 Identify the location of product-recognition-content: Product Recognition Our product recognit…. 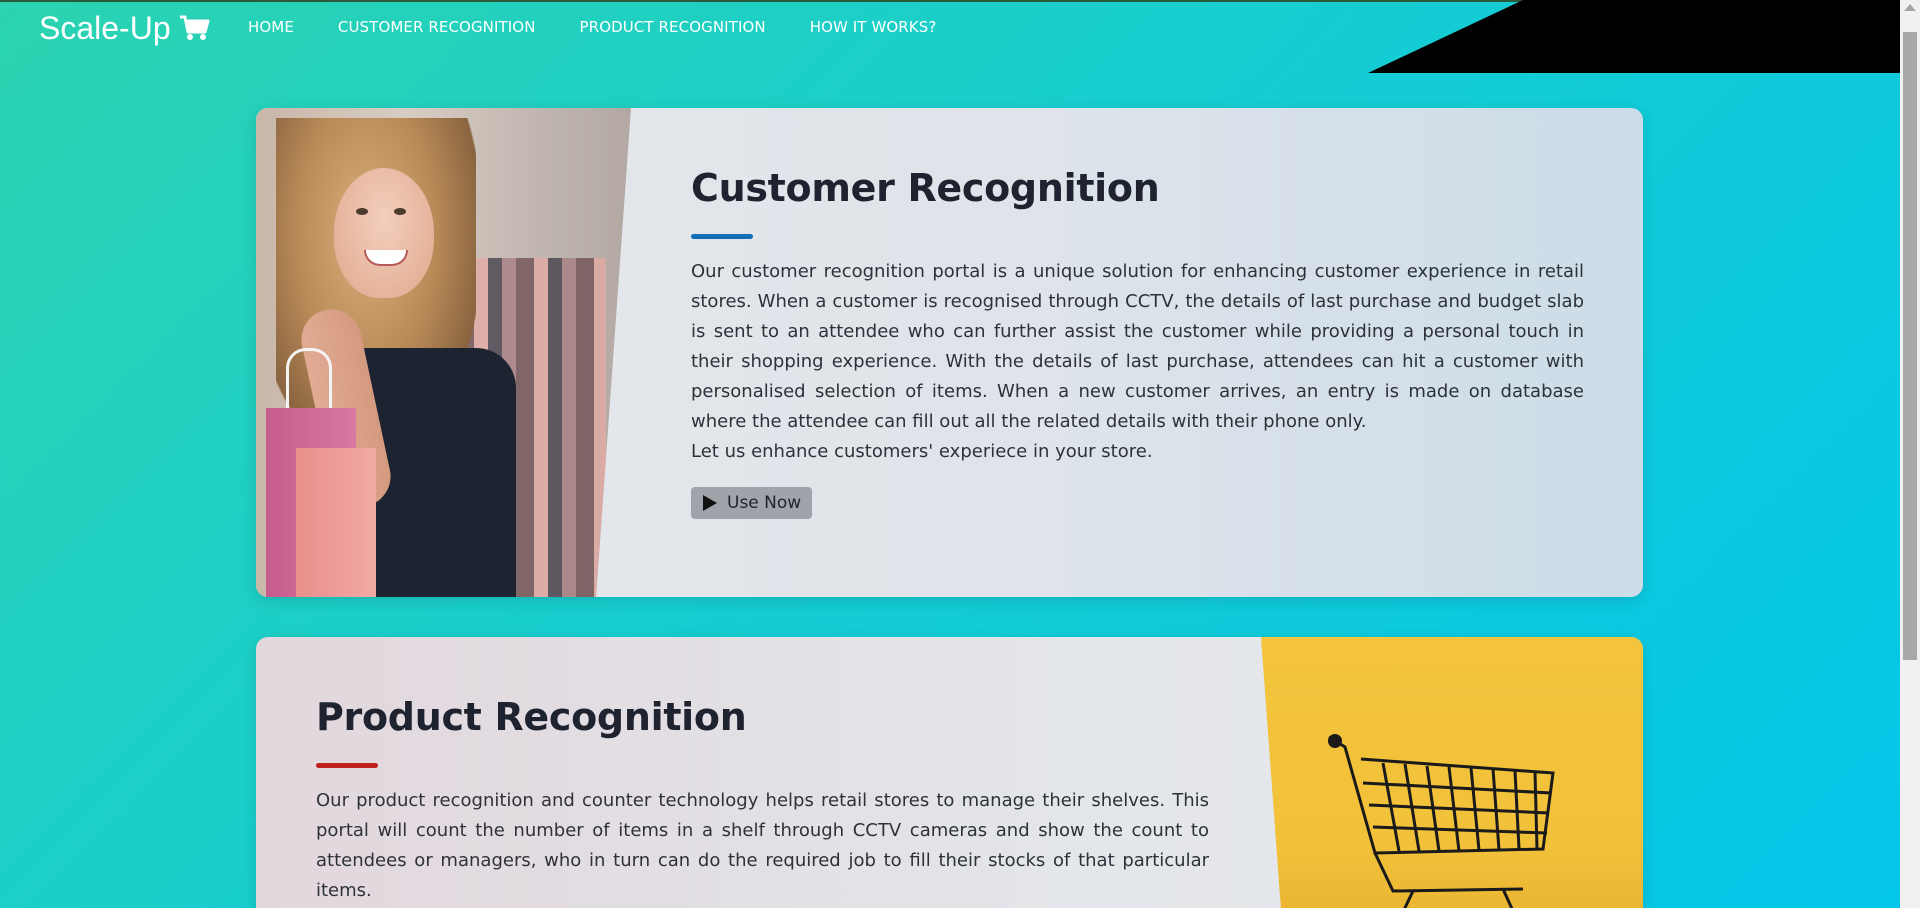
(762, 800).